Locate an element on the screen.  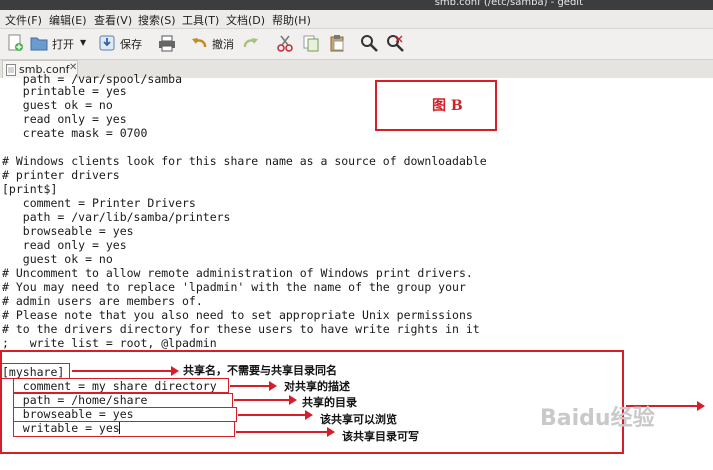
code-line: # admin users are members of. is located at coordinates (102, 301).